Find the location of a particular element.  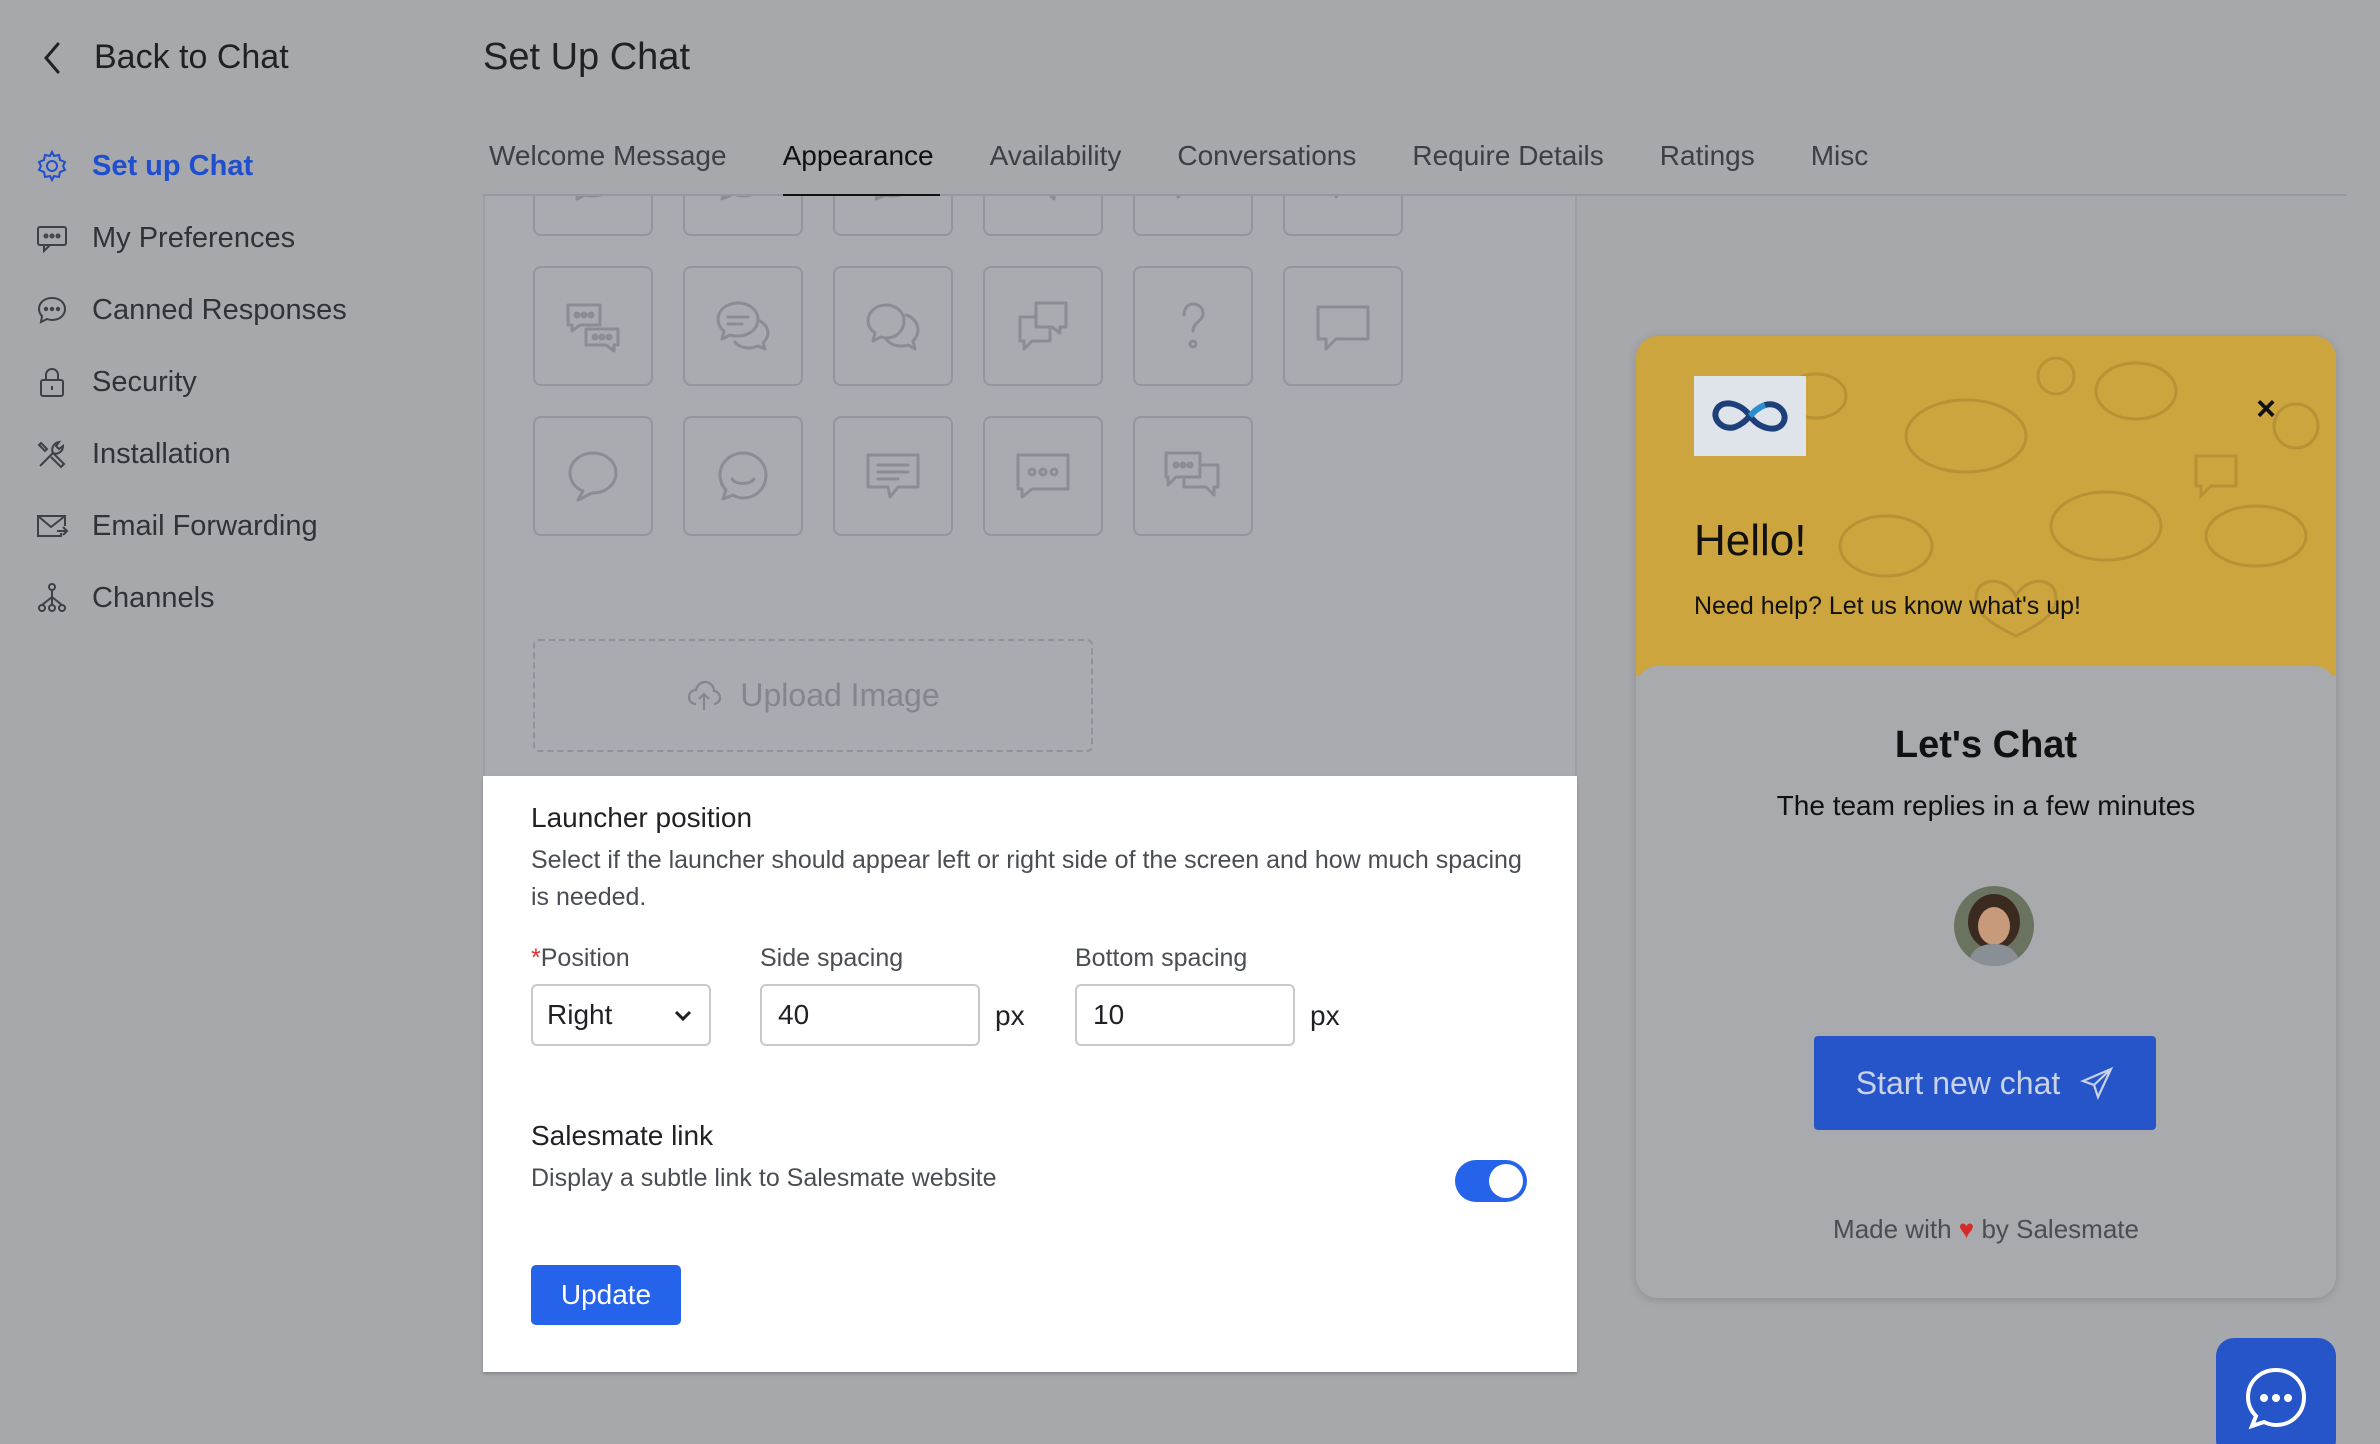

heart-icon: ♥ is located at coordinates (1966, 1229).